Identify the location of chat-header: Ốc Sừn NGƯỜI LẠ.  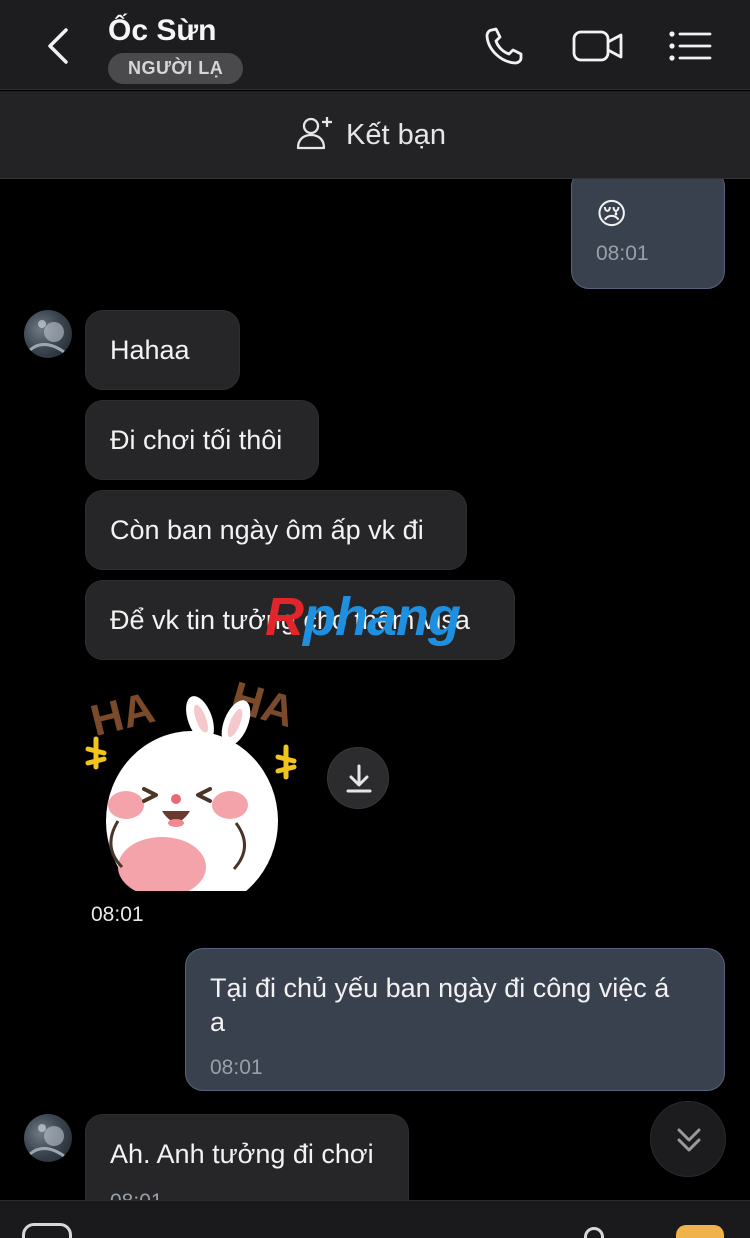
(375, 45).